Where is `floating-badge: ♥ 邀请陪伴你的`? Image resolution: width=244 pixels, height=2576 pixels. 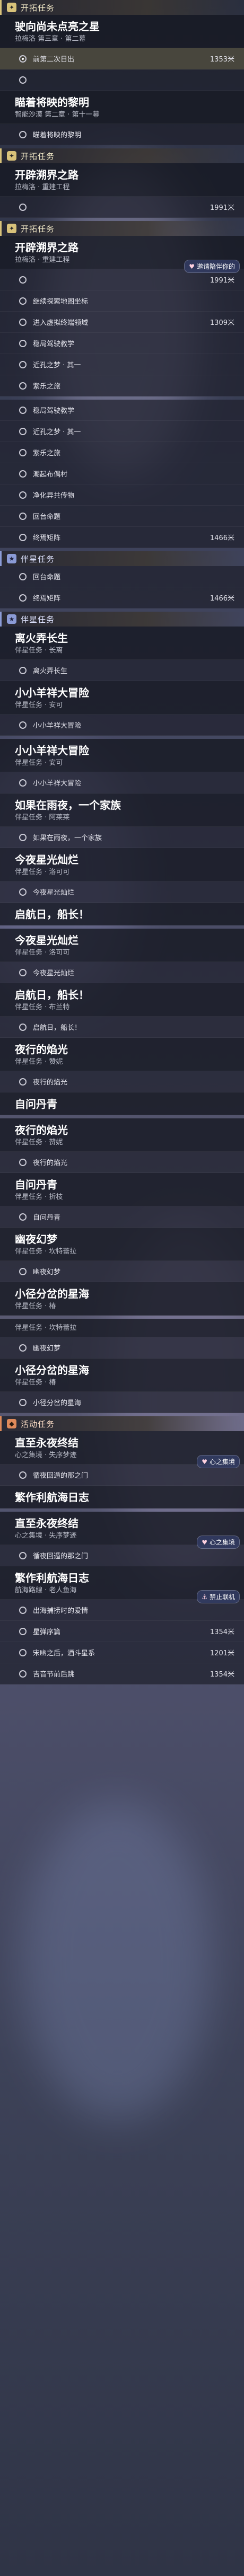 floating-badge: ♥ 邀请陪伴你的 is located at coordinates (212, 266).